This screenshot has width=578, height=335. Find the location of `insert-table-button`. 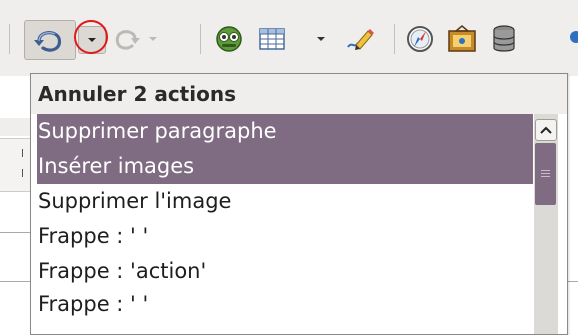

insert-table-button is located at coordinates (272, 39).